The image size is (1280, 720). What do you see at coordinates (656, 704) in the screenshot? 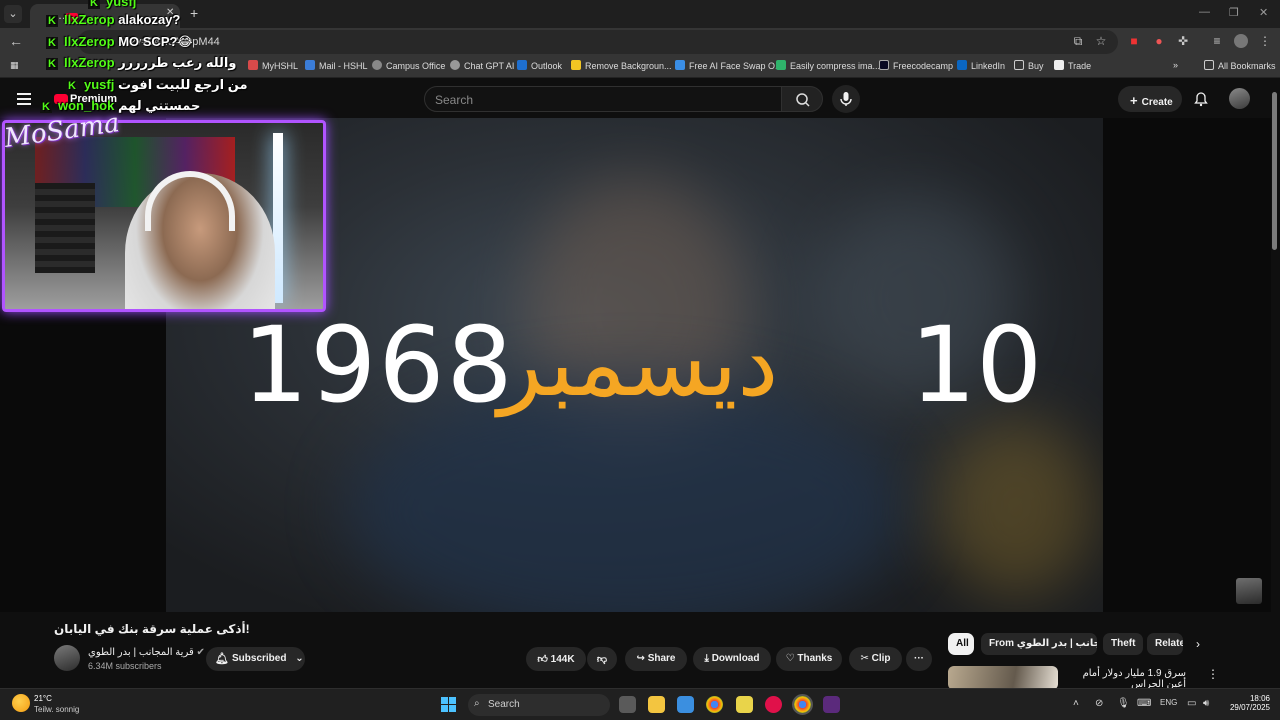
I see `file-explorer-icon` at bounding box center [656, 704].